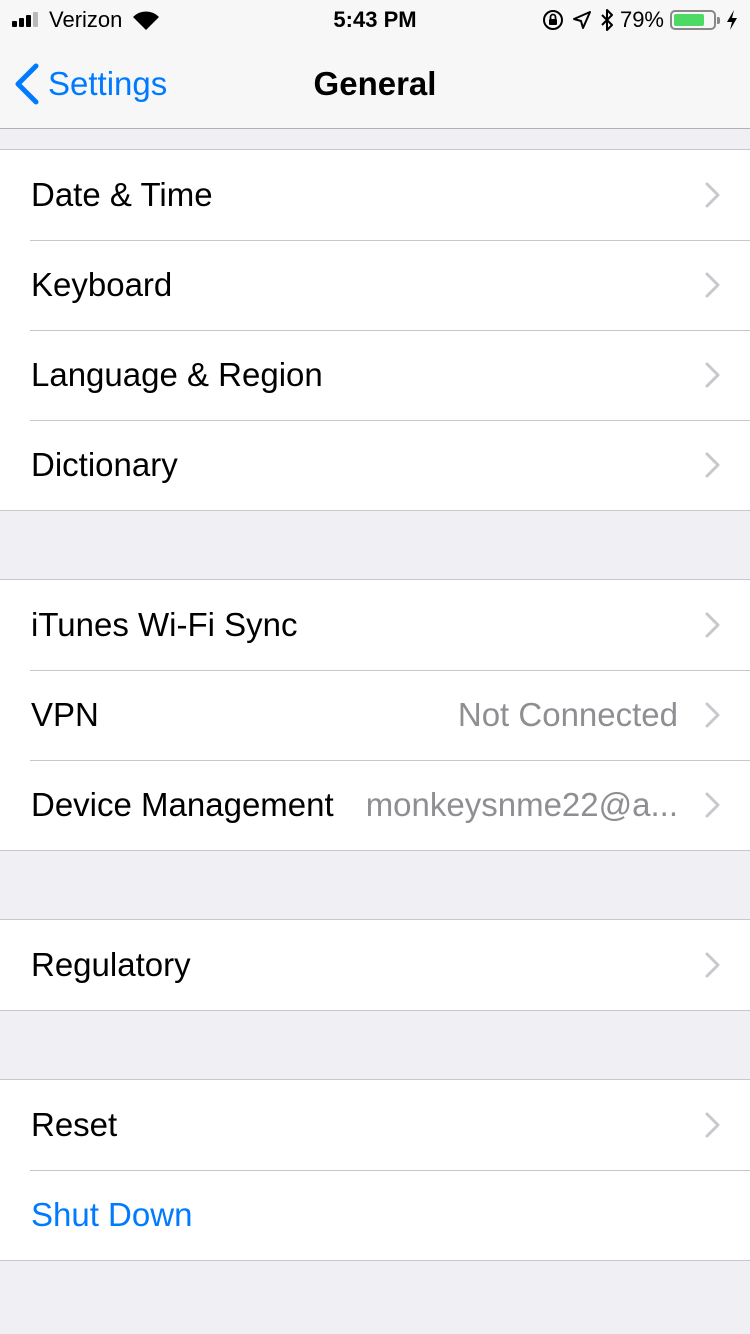 The height and width of the screenshot is (1334, 750). What do you see at coordinates (108, 83) in the screenshot?
I see `back-button-label: Settings` at bounding box center [108, 83].